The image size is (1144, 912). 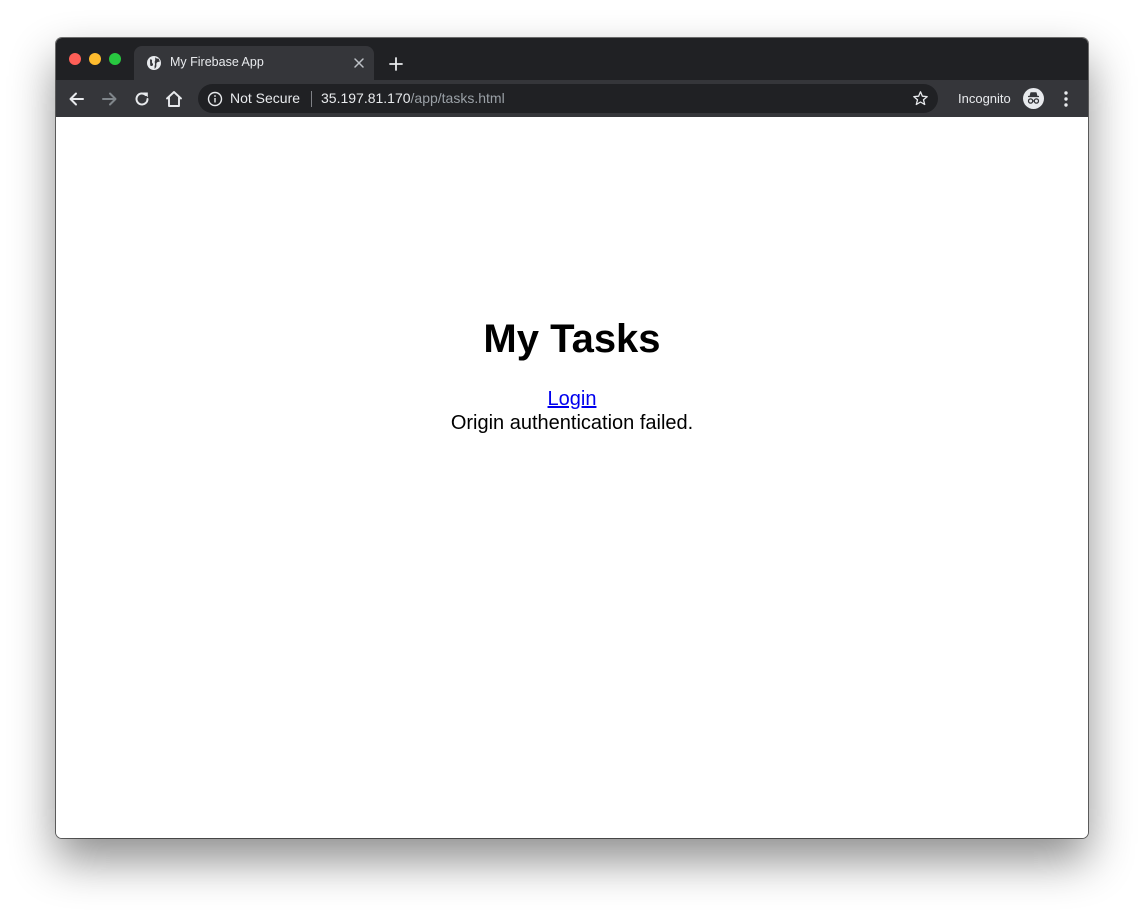 I want to click on forward-arrow-icon, so click(x=109, y=99).